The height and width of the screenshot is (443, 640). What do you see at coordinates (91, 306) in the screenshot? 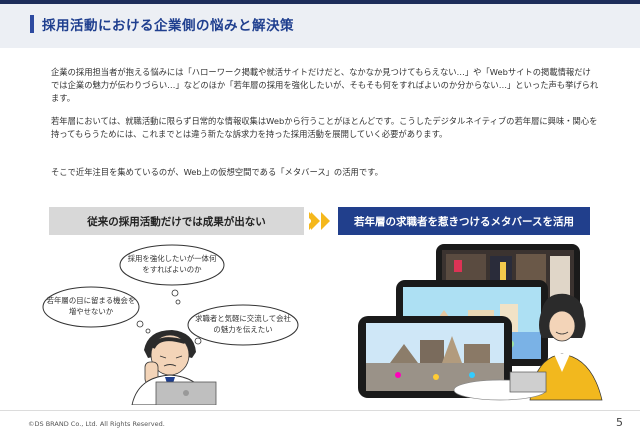
I see `bubble-text-visibility: 若年層の目に留まる機会を増やせないか` at bounding box center [91, 306].